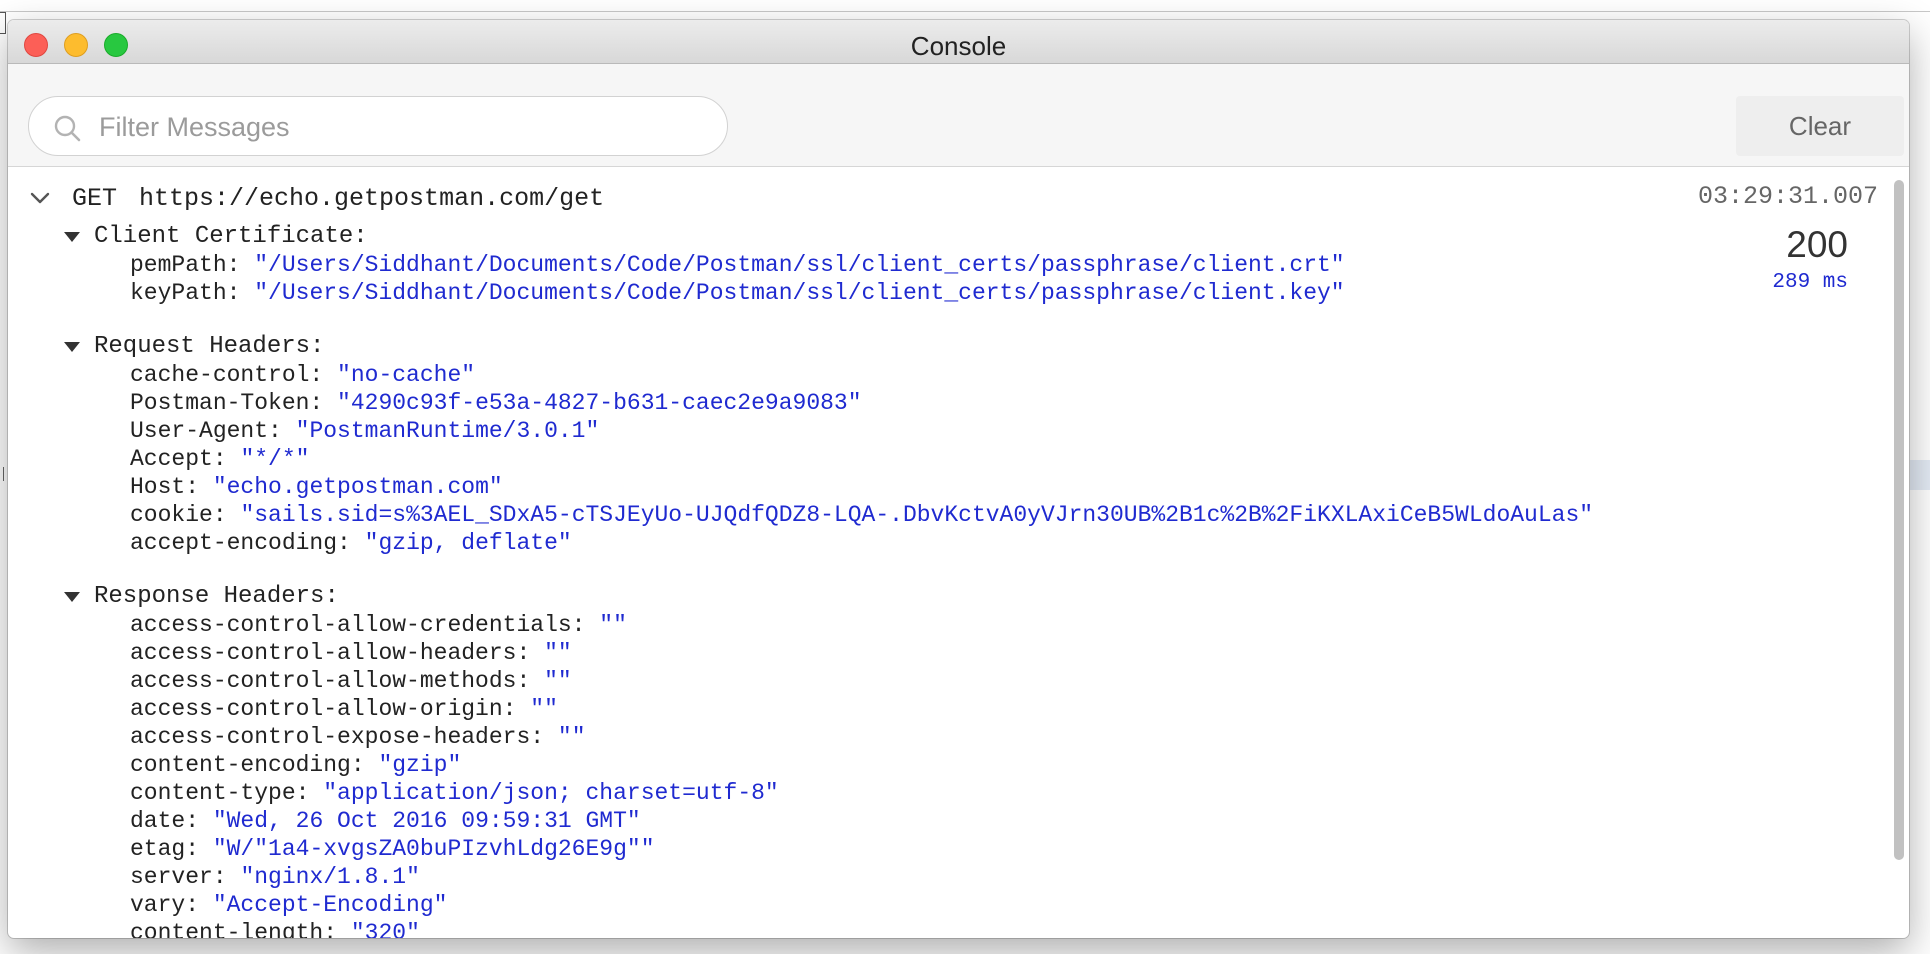 This screenshot has width=1930, height=954. Describe the element at coordinates (275, 459) in the screenshot. I see `item-value: "*/*"` at that location.